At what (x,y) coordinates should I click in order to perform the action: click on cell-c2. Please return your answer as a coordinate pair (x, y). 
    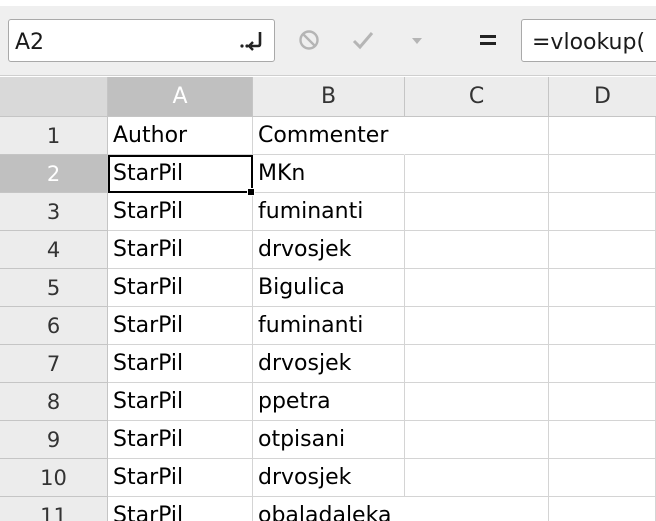
    Looking at the image, I should click on (477, 174).